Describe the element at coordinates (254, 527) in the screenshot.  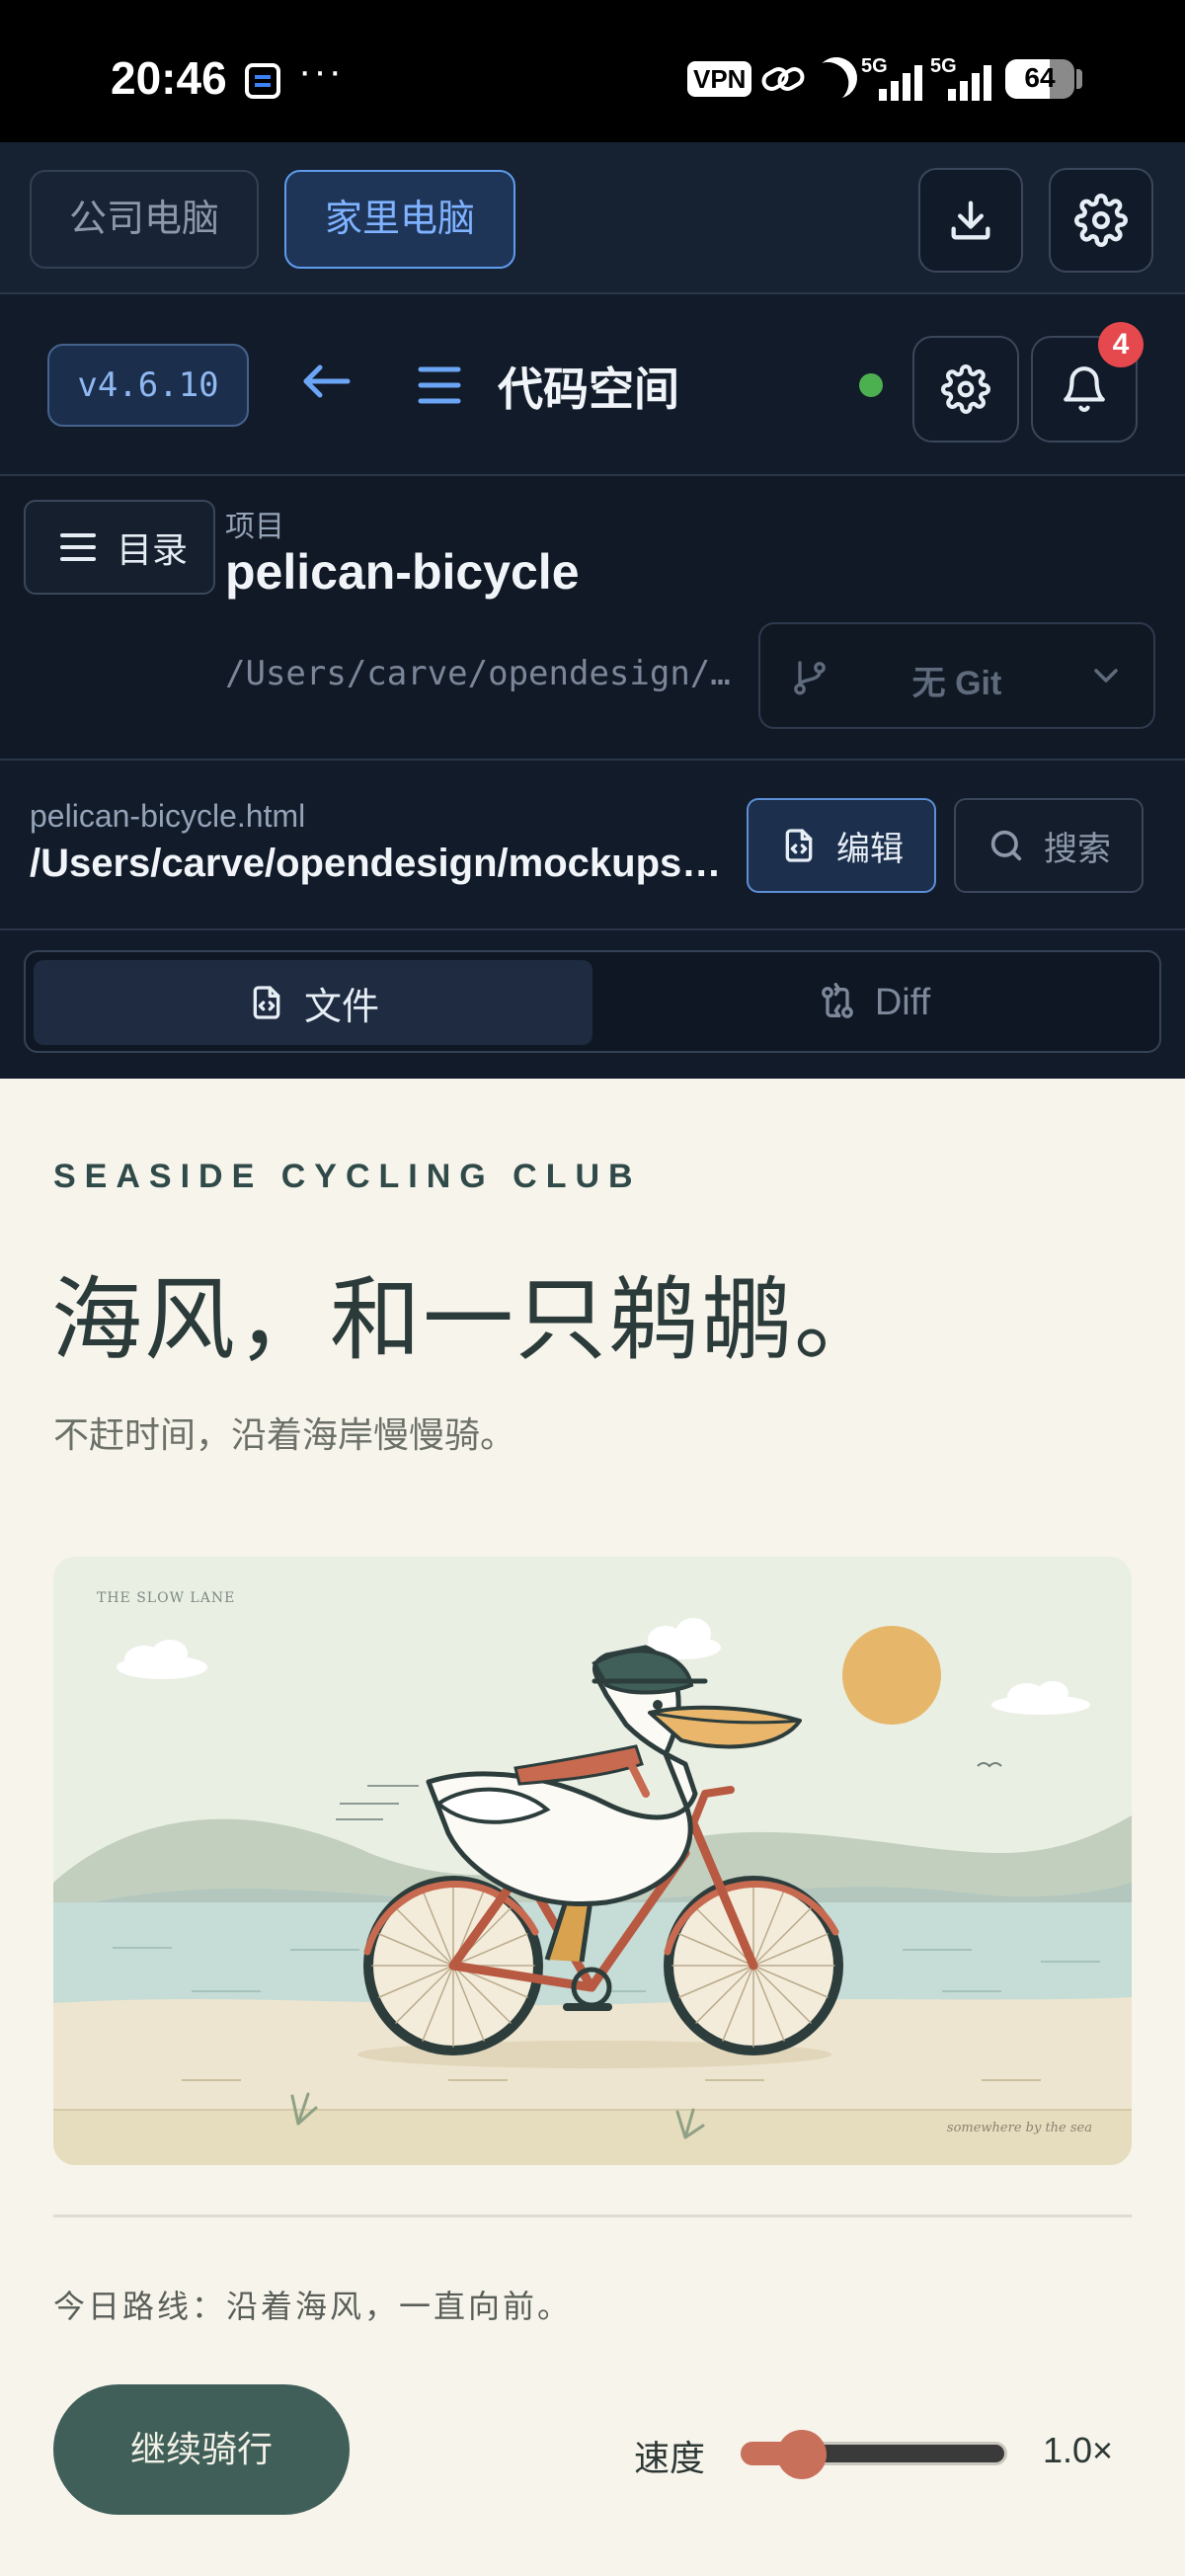
I see `project-label: 项目` at that location.